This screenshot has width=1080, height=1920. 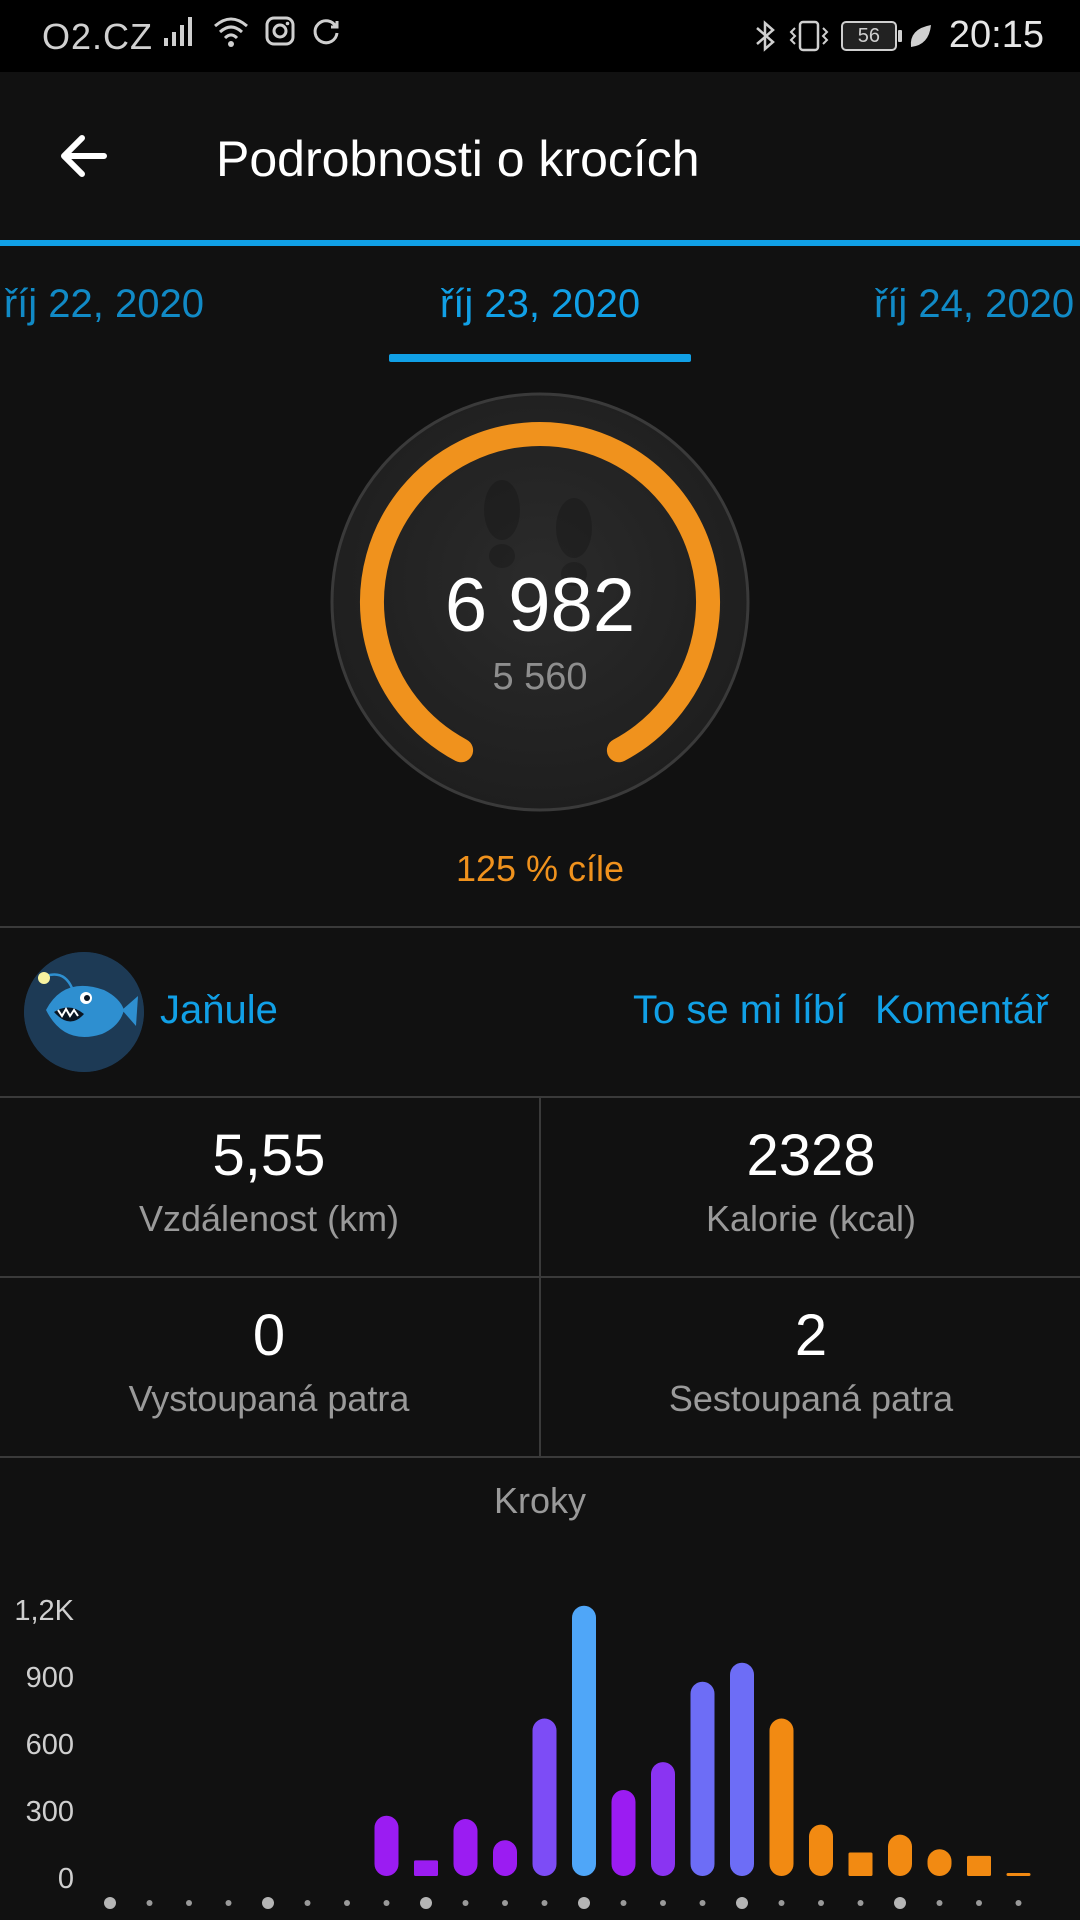 I want to click on tab-next-date: říj 24, 2020, so click(x=974, y=304).